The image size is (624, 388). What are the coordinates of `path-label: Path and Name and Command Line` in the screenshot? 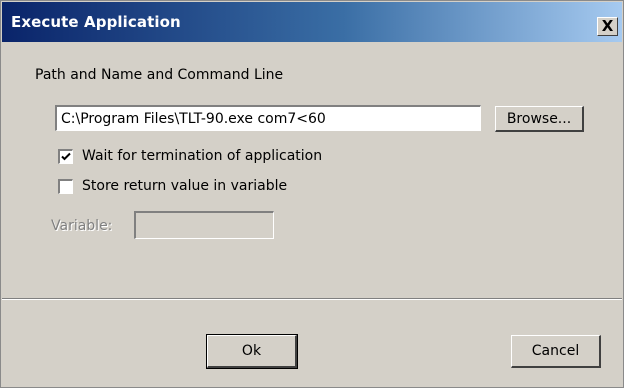 It's located at (159, 75).